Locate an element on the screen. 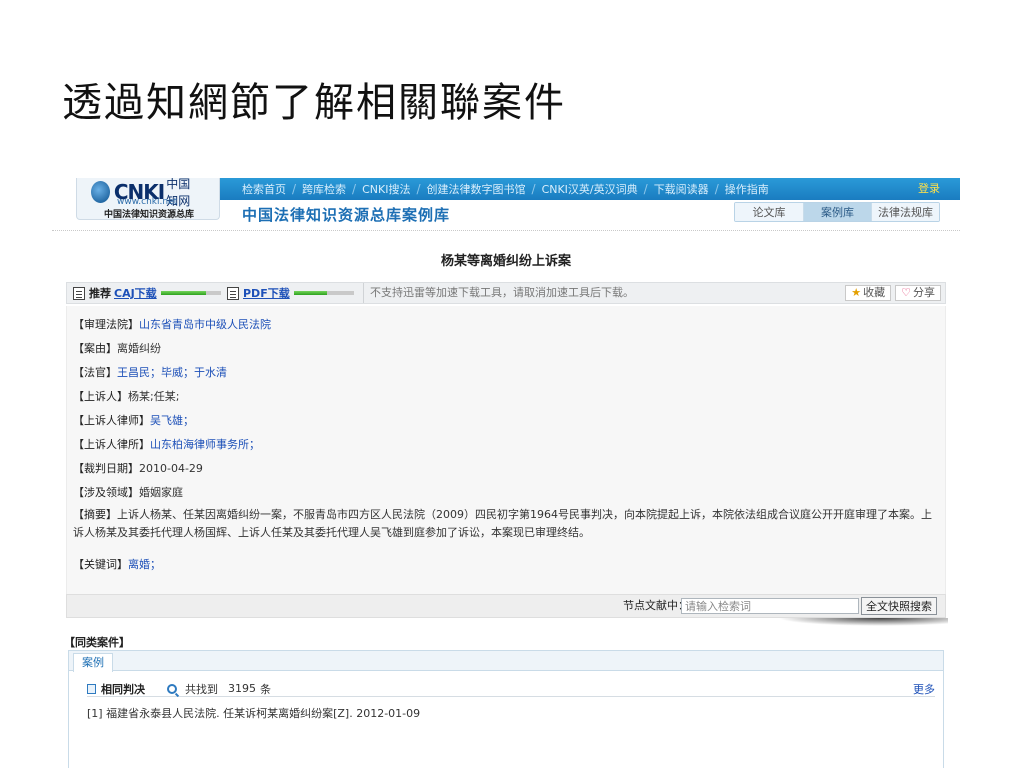 The height and width of the screenshot is (768, 1024). nav-item: 检索首页 is located at coordinates (264, 189).